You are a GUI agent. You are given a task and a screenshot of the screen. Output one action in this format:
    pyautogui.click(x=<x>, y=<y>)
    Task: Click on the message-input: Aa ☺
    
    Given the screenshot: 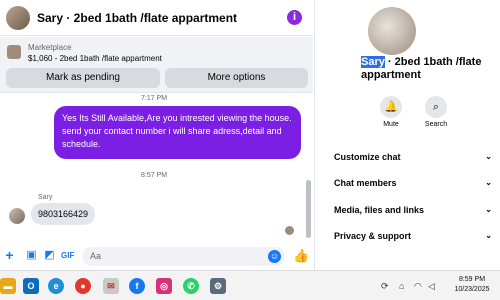 What is the action you would take?
    pyautogui.click(x=183, y=256)
    